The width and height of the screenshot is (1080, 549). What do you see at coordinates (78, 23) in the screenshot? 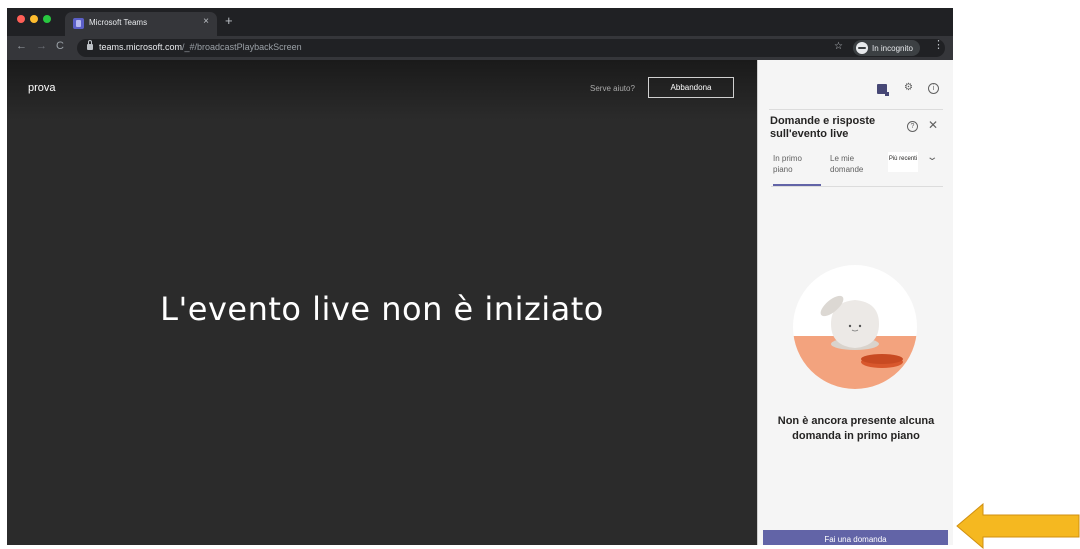
I see `teams-favicon-icon` at bounding box center [78, 23].